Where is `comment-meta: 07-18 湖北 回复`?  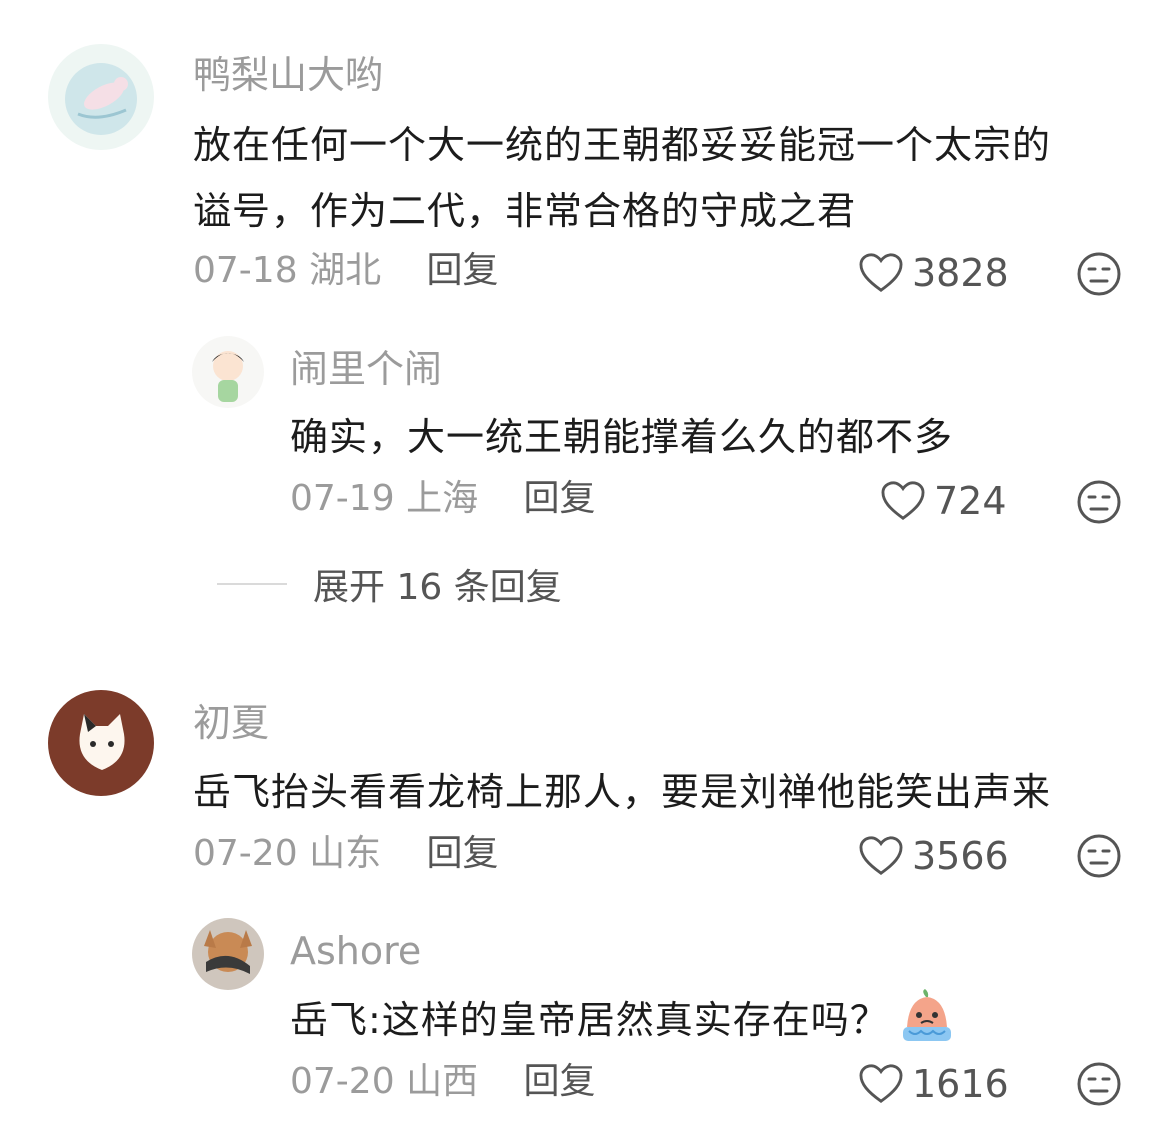
comment-meta: 07-18 湖北 回复 is located at coordinates (346, 271).